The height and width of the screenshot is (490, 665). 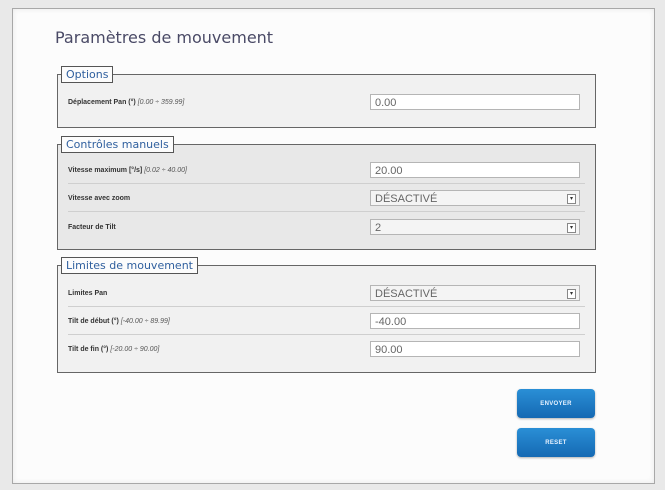 What do you see at coordinates (326, 293) in the screenshot?
I see `pan-limits-row: Limites Pan DÉSACTIVÉ ▾` at bounding box center [326, 293].